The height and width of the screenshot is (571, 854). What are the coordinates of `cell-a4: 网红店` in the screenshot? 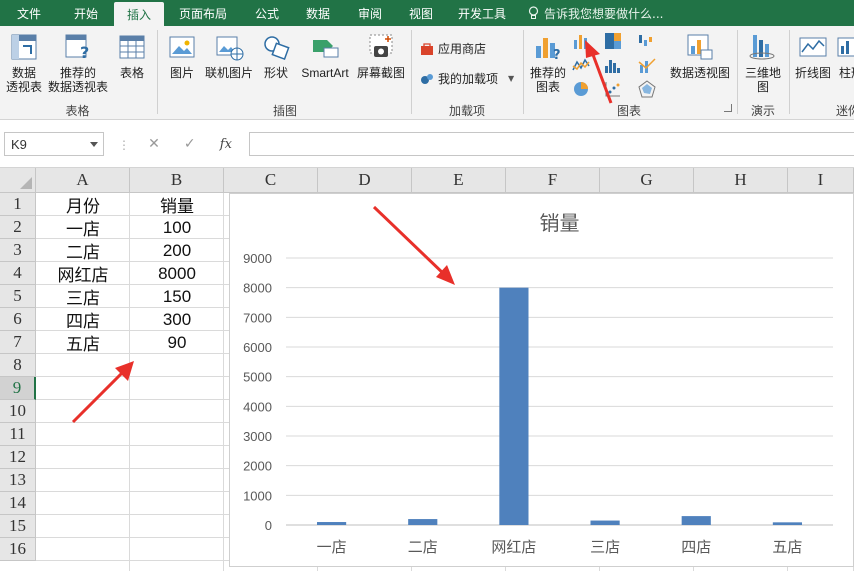 It's located at (83, 273).